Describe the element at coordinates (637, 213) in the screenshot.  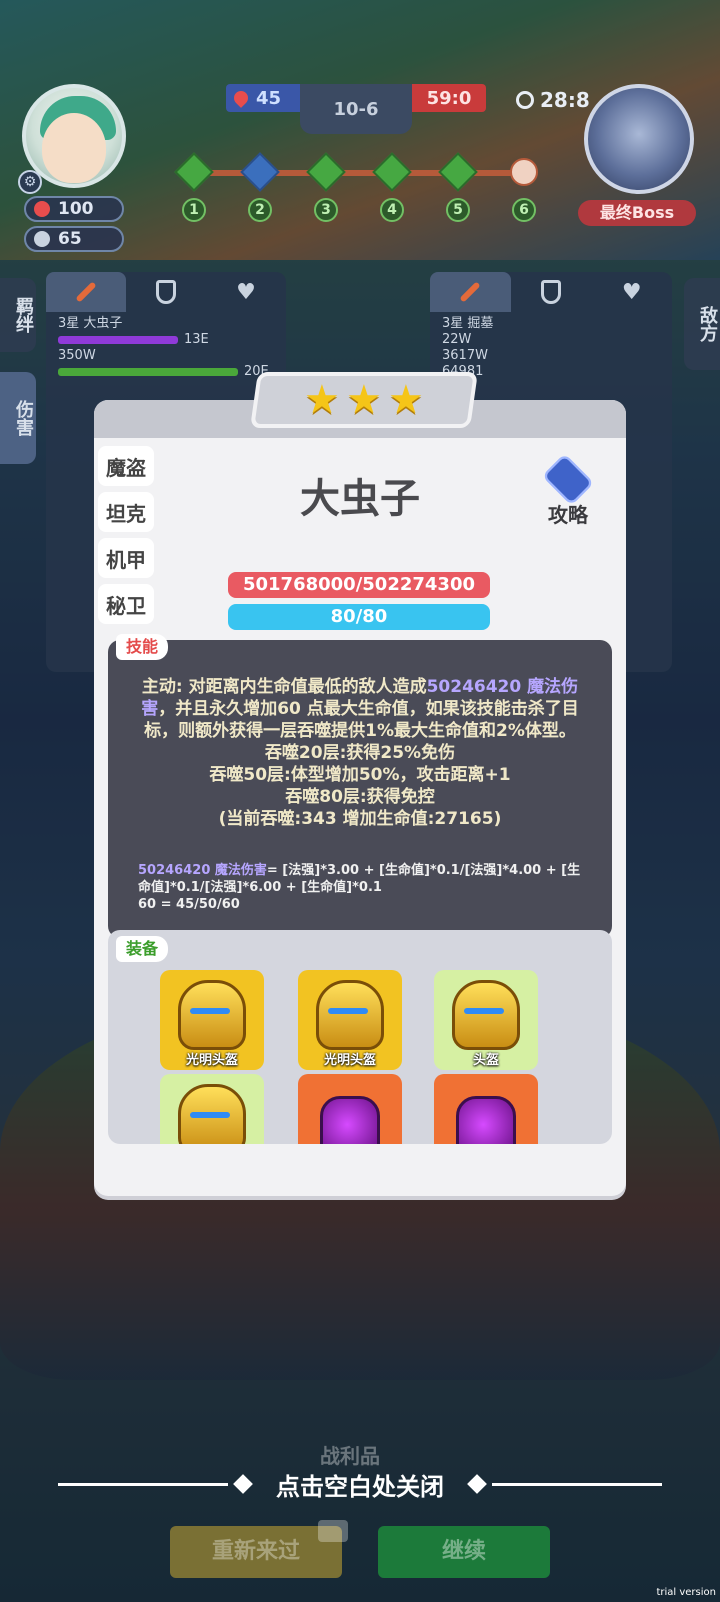
I see `boss-label: 最终Boss` at that location.